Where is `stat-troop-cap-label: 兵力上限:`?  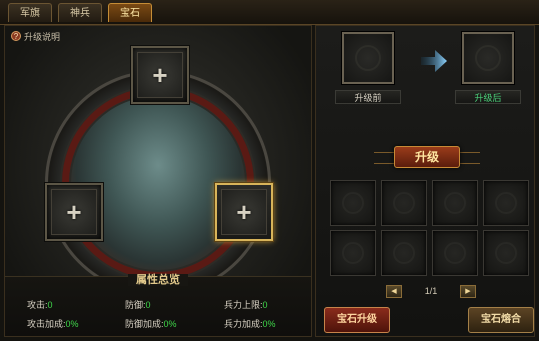
stat-troop-cap-label: 兵力上限: is located at coordinates (243, 305).